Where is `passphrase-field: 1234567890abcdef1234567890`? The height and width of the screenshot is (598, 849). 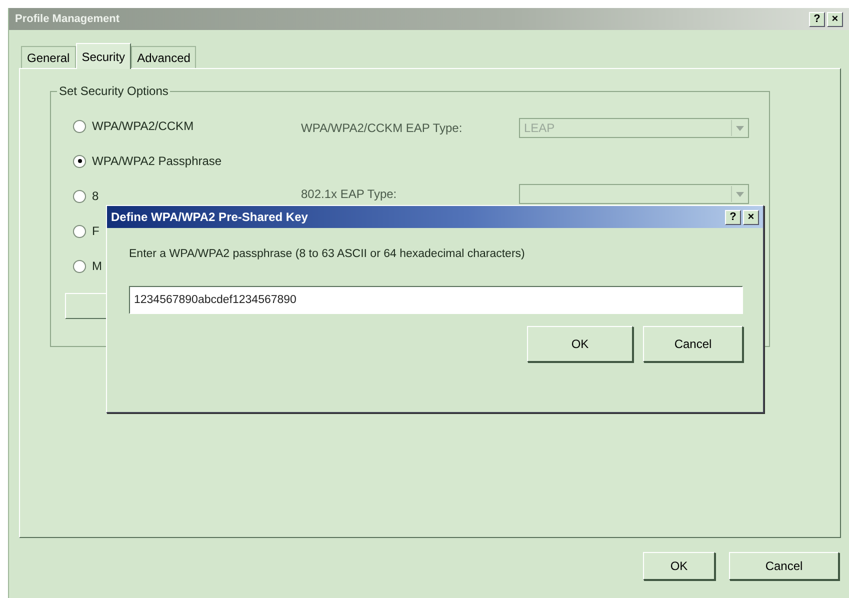 passphrase-field: 1234567890abcdef1234567890 is located at coordinates (436, 300).